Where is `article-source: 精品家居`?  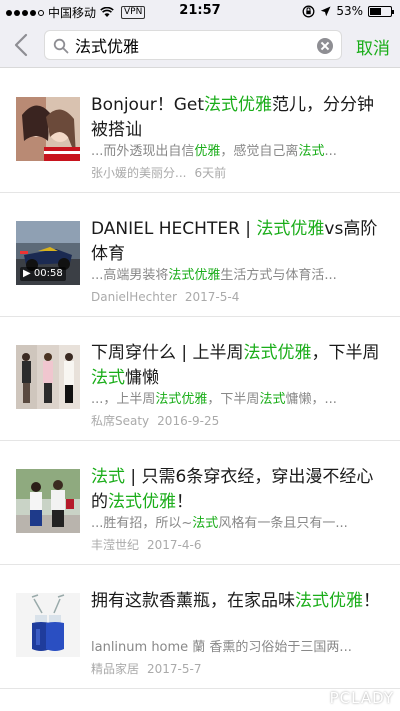 article-source: 精品家居 is located at coordinates (115, 669).